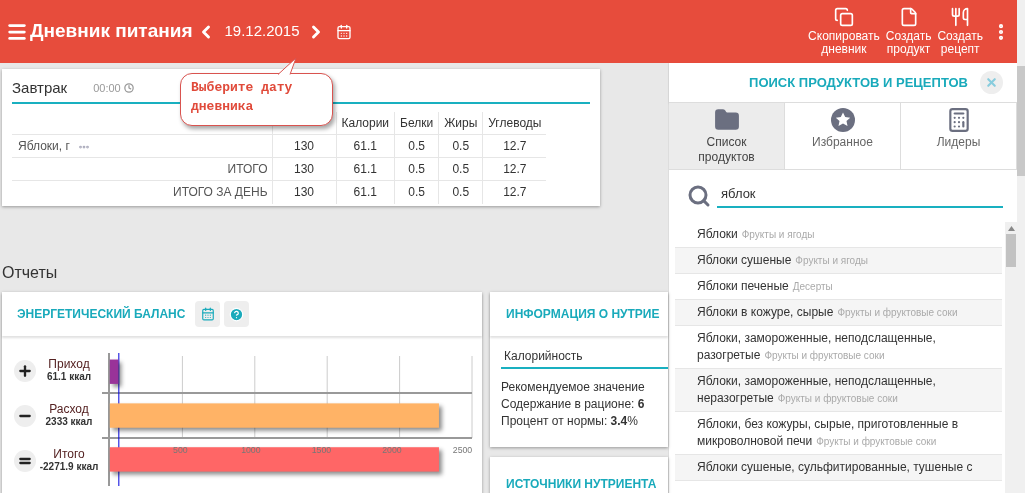 This screenshot has width=1025, height=493. What do you see at coordinates (573, 387) in the screenshot?
I see `nutrient-line: Рекомендуемое значение` at bounding box center [573, 387].